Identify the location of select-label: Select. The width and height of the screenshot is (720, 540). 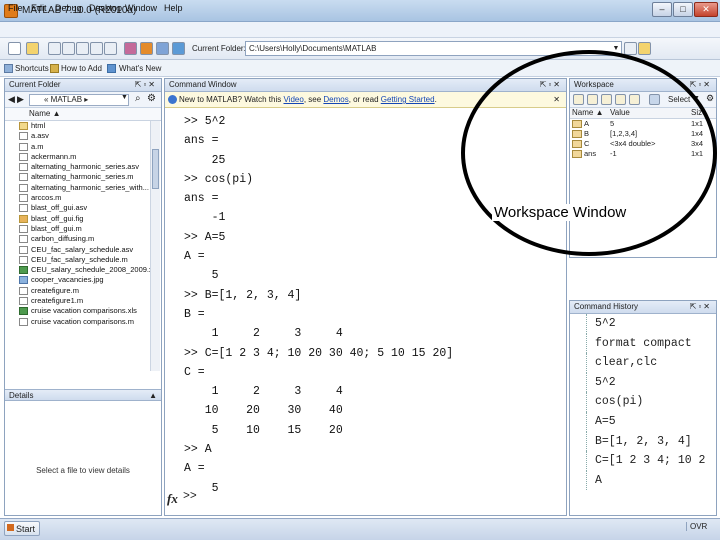
(679, 99).